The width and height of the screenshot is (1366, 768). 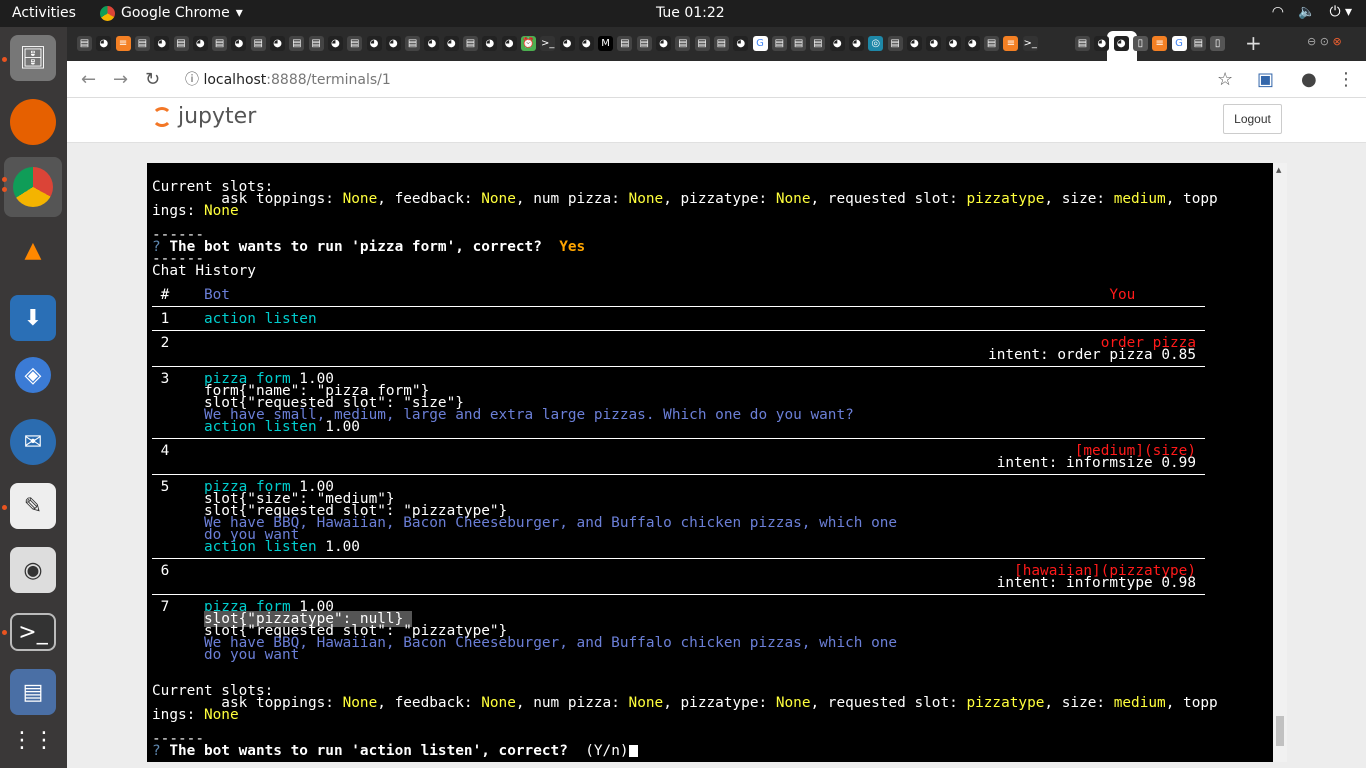 I want to click on tab-ci-icon: ◎, so click(x=876, y=43).